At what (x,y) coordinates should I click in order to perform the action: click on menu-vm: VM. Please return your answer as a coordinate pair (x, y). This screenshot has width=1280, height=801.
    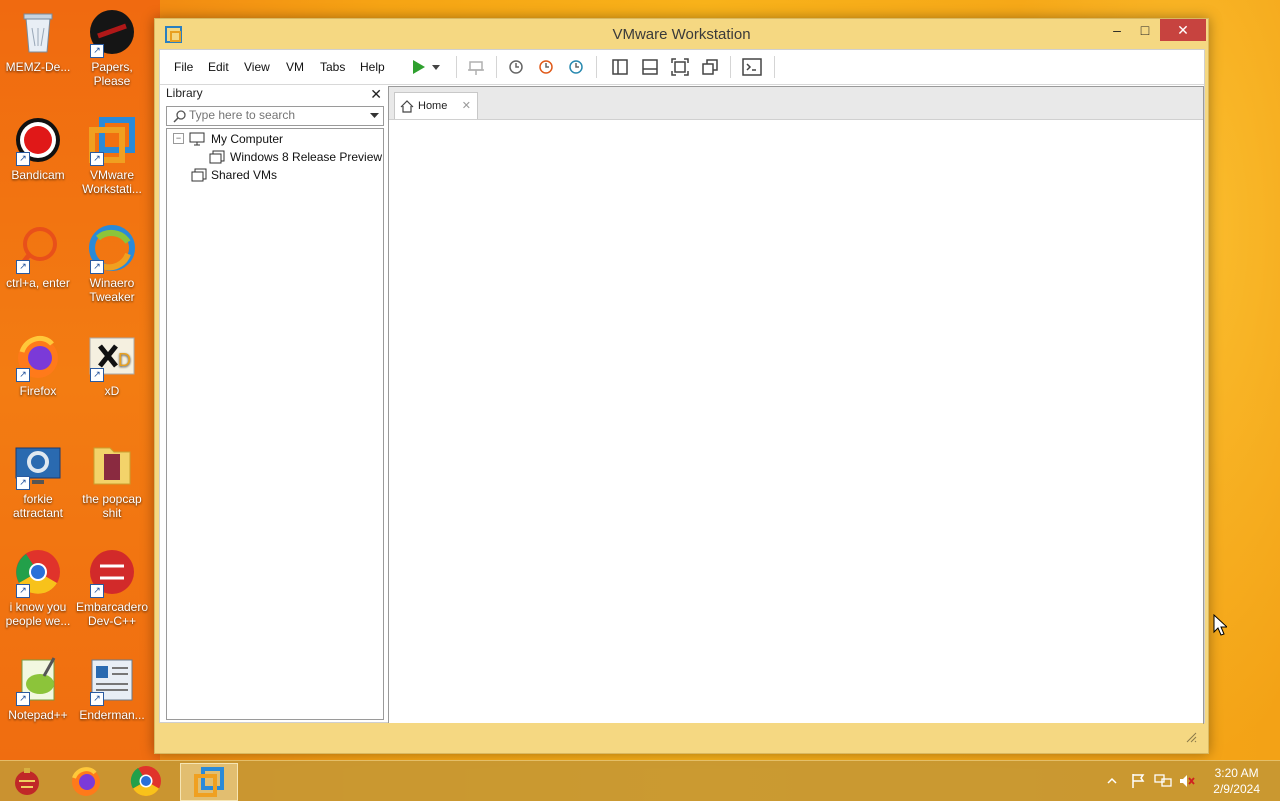
    Looking at the image, I should click on (295, 67).